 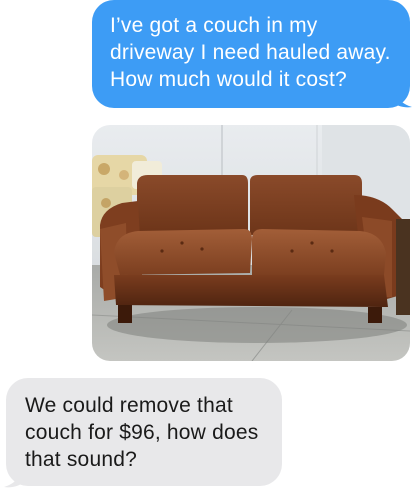 I want to click on outgoing-message-line-1: I’ve got a couch in my, so click(x=214, y=25).